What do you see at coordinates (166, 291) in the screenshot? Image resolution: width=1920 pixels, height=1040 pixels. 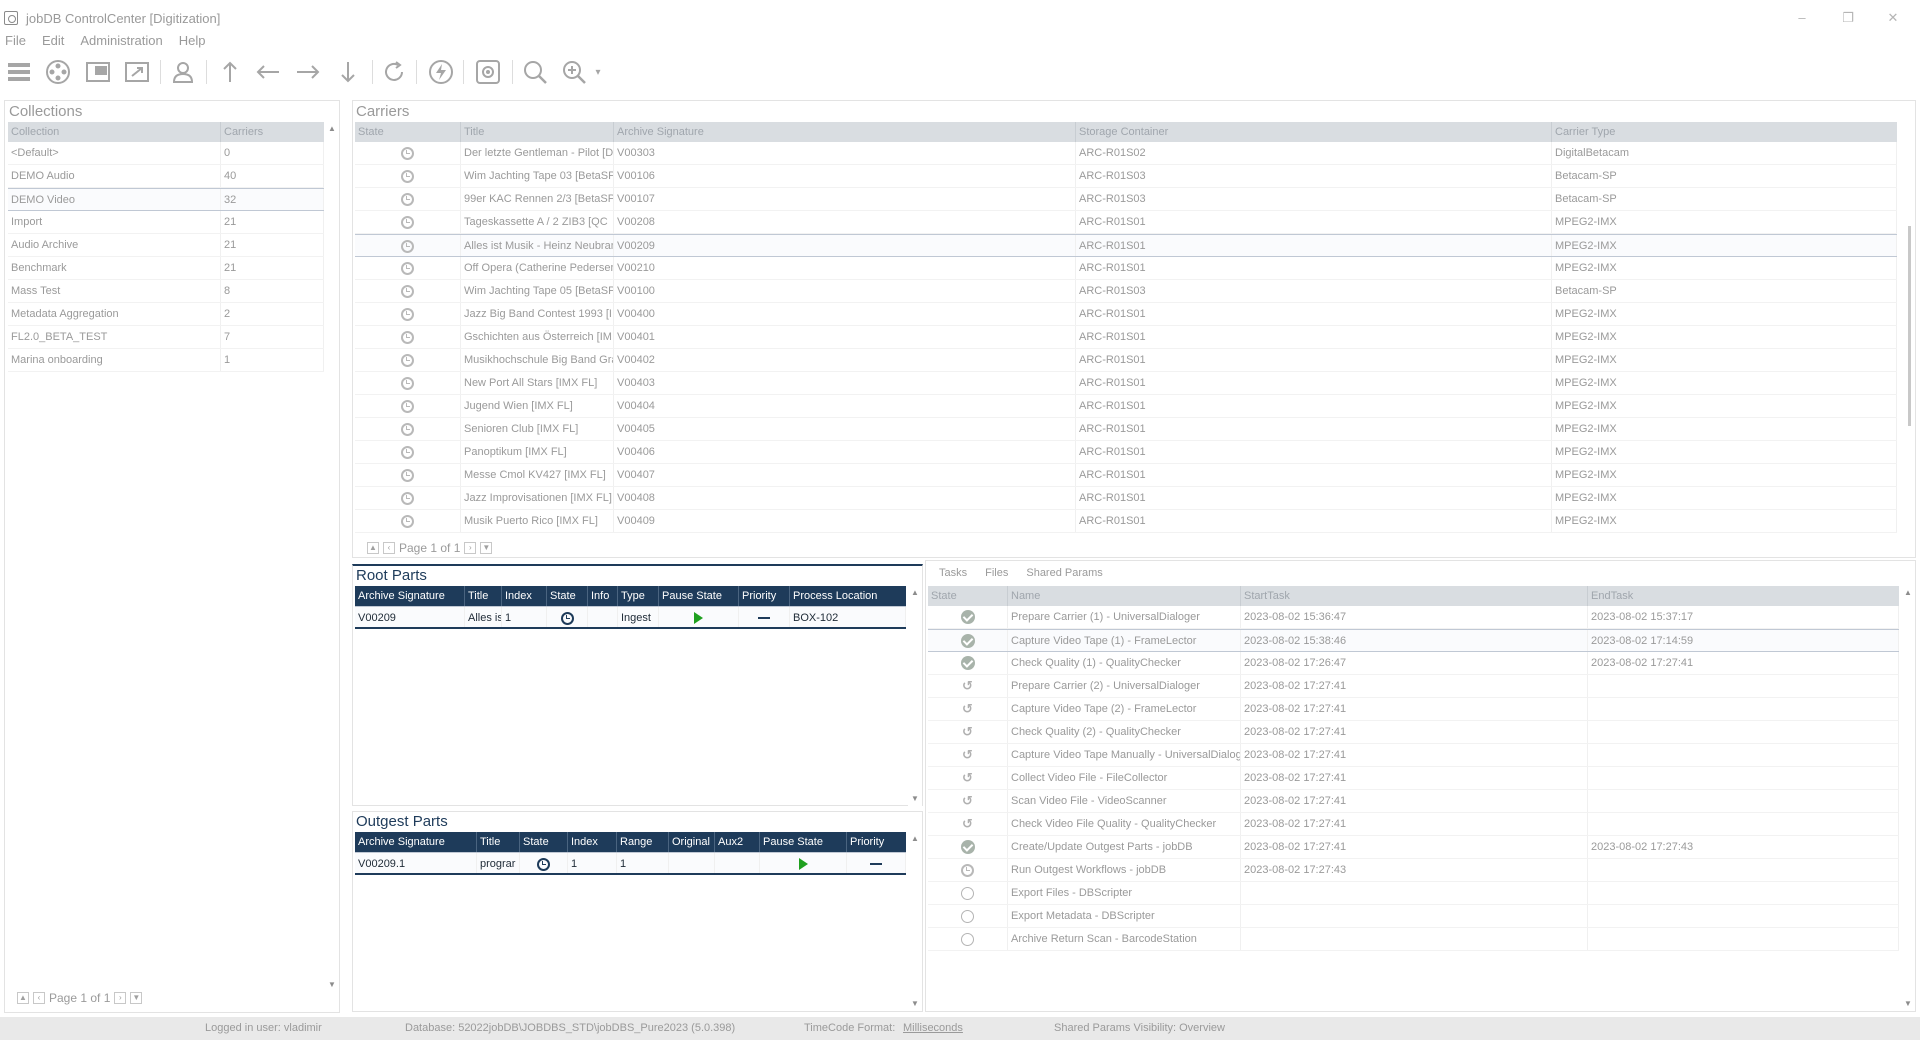 I see `collection-row: Mass Test 8` at bounding box center [166, 291].